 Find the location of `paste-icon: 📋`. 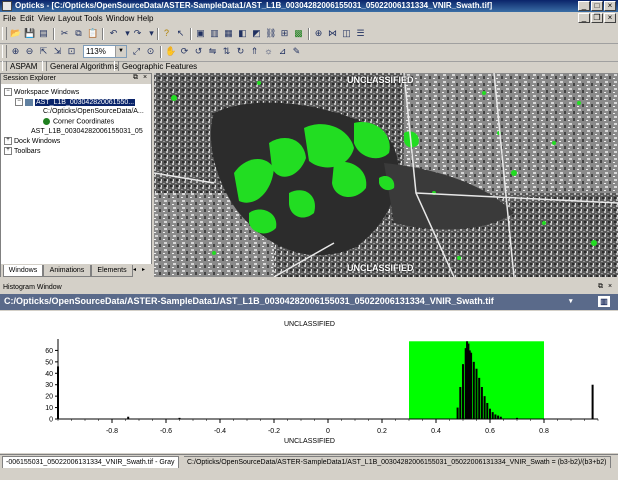

paste-icon: 📋 is located at coordinates (92, 33).